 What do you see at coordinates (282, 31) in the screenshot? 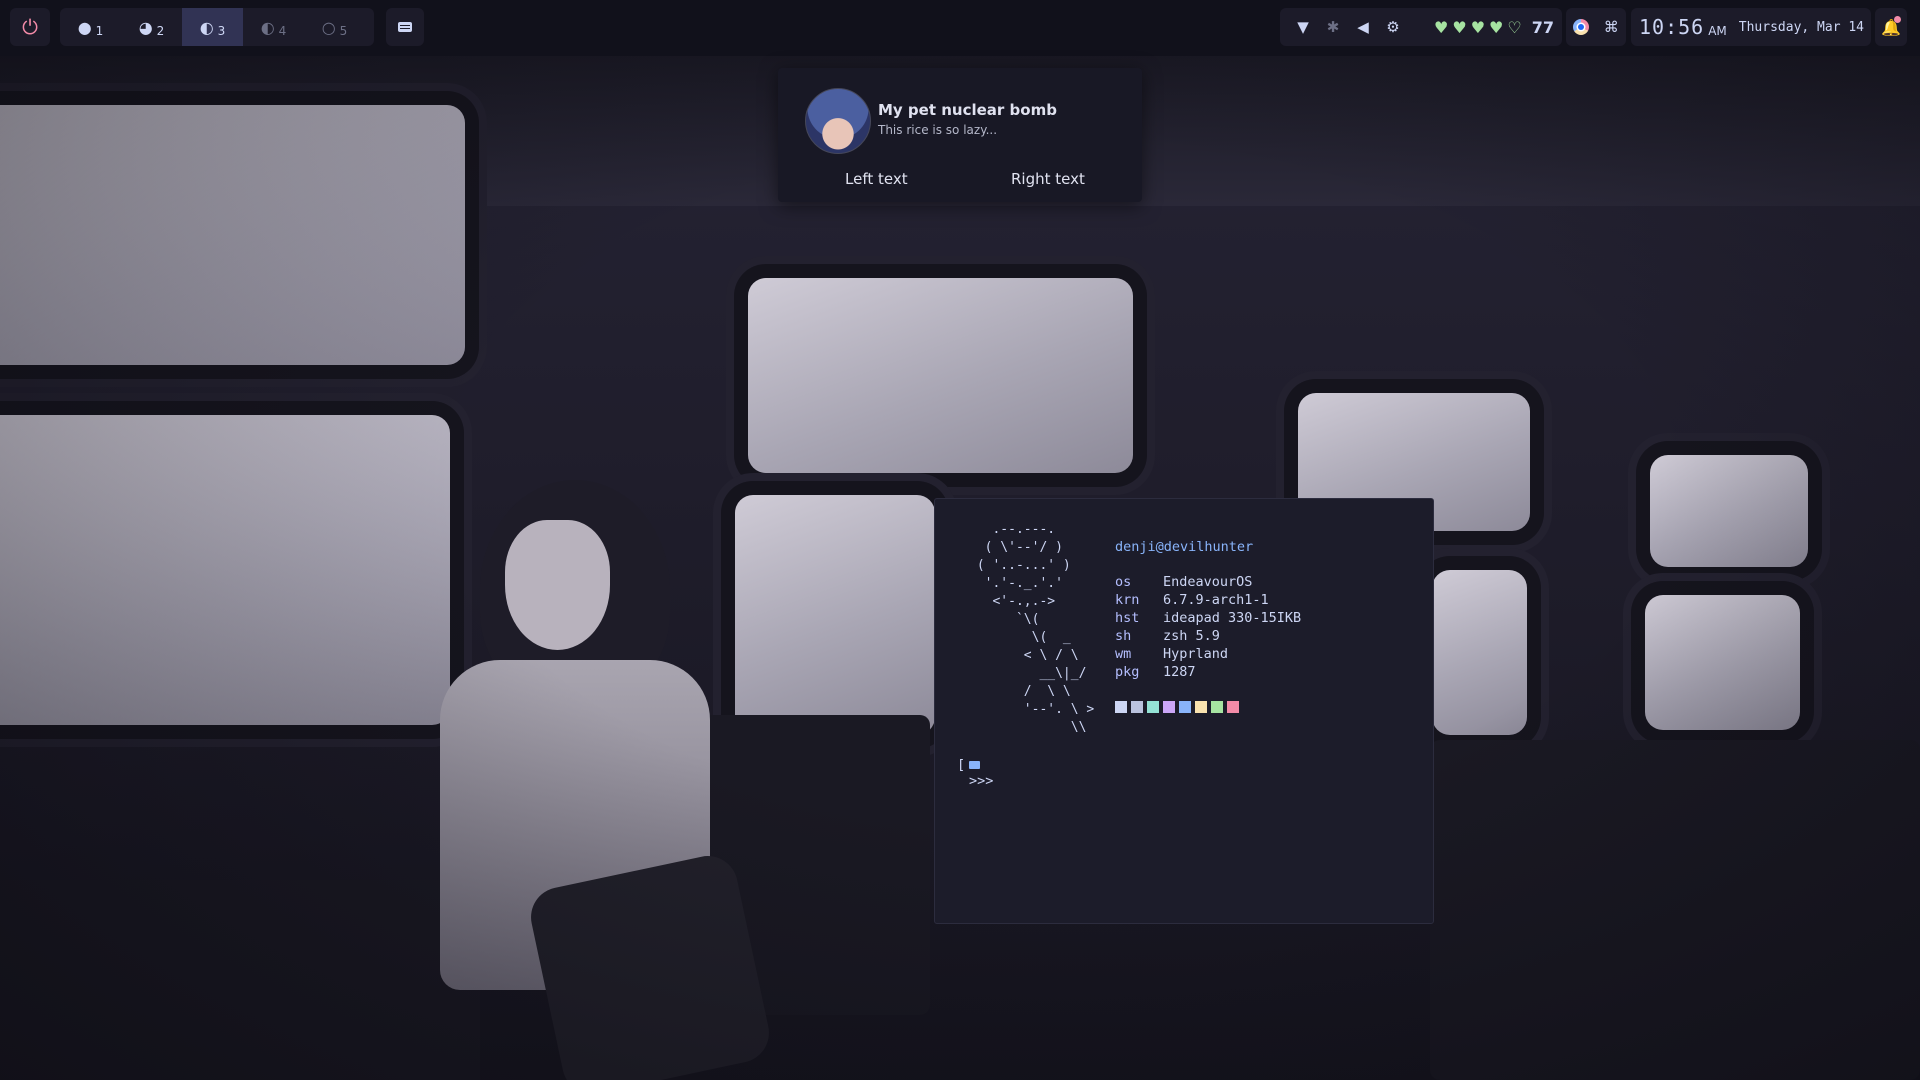
I see `workspace-number: 4` at bounding box center [282, 31].